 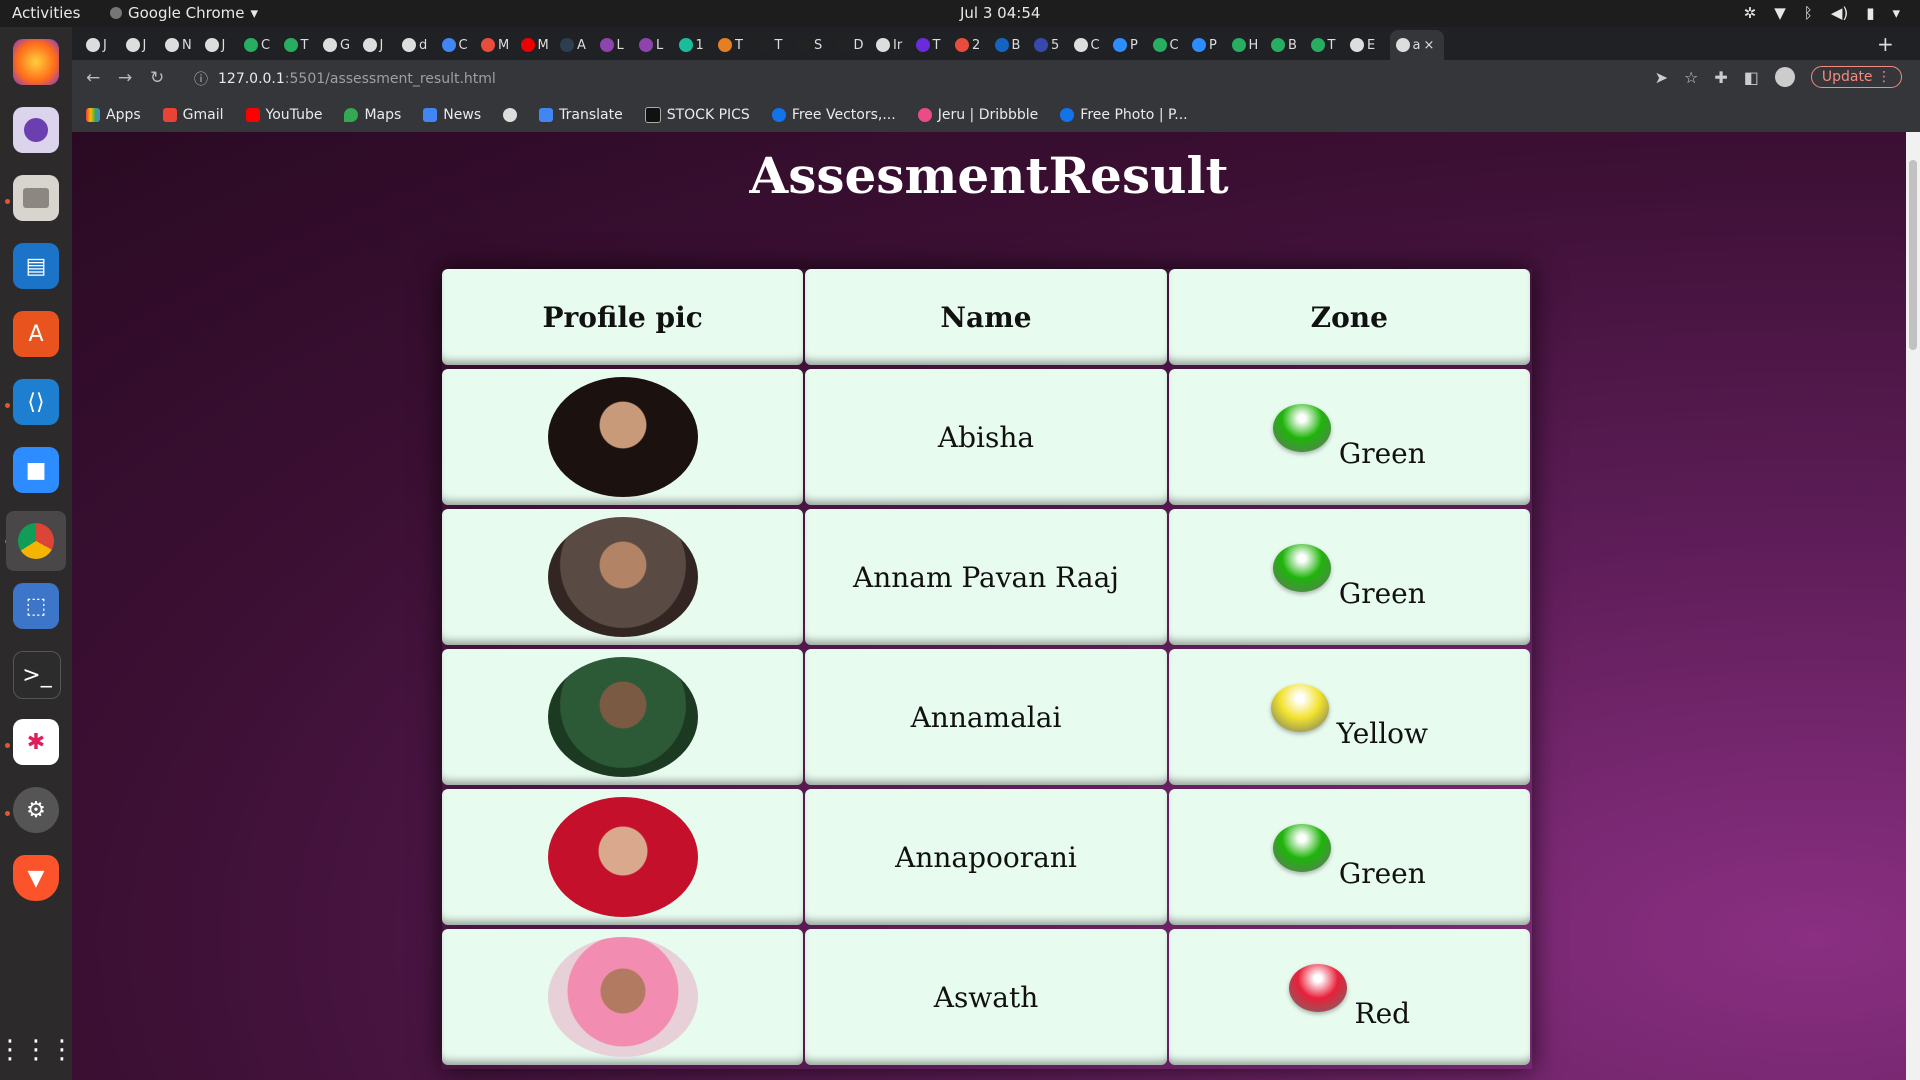 I want to click on slack-icon: ✱, so click(x=36, y=742).